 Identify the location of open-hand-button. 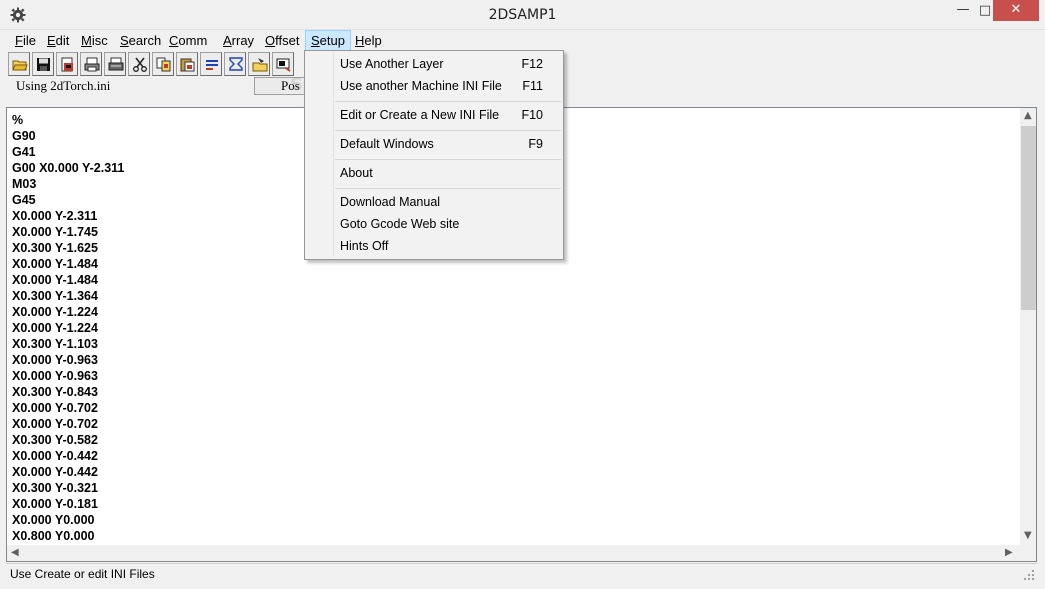
(259, 64).